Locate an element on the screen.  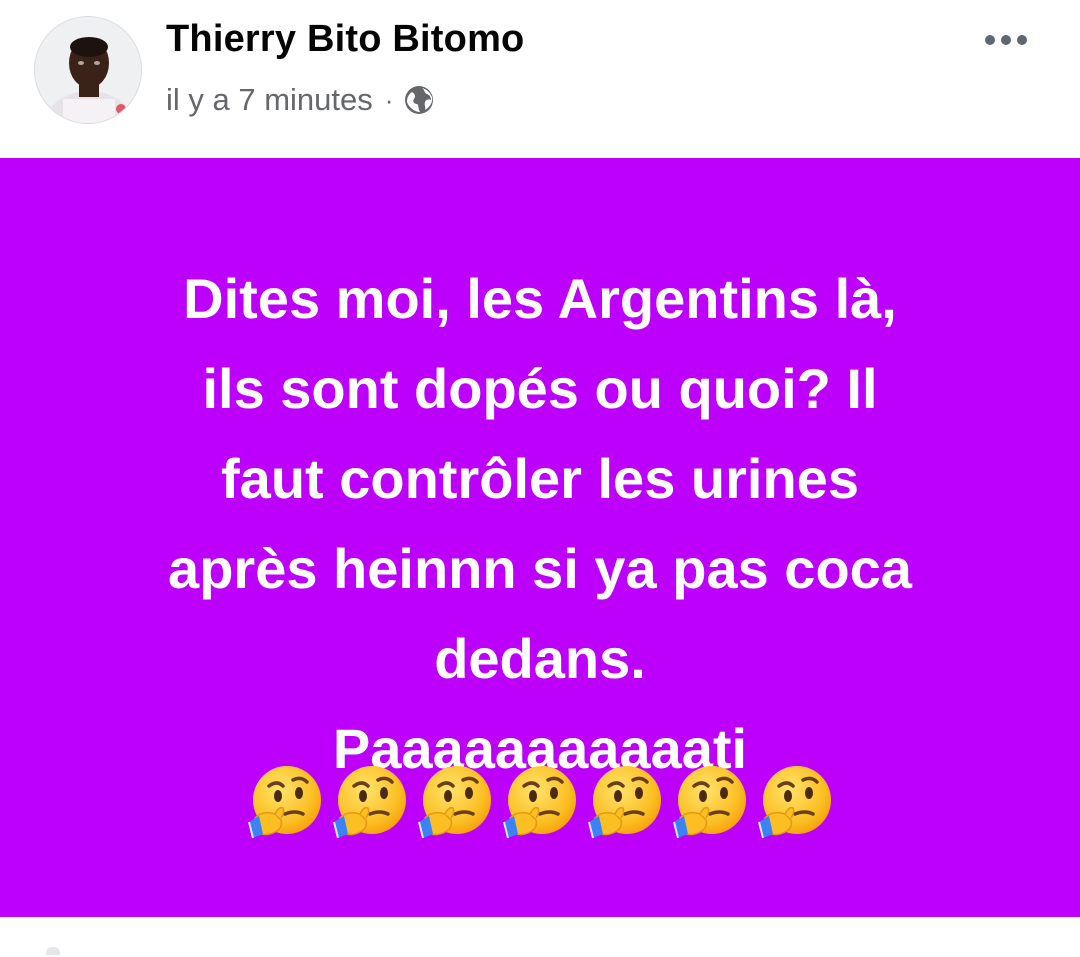
emoji-row is located at coordinates (540, 802).